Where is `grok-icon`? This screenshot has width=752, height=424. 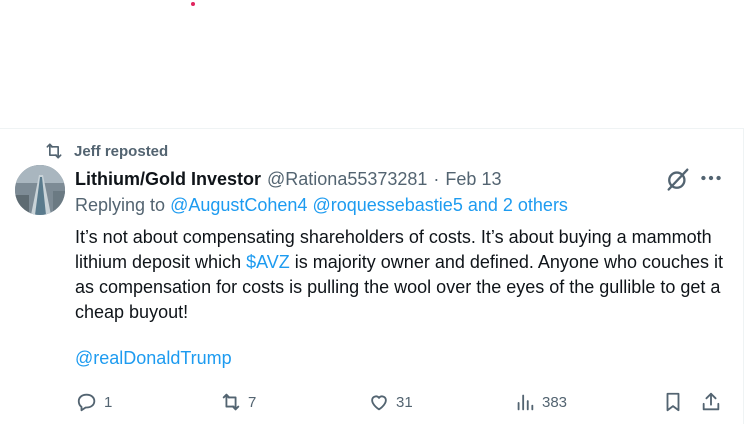 grok-icon is located at coordinates (678, 179).